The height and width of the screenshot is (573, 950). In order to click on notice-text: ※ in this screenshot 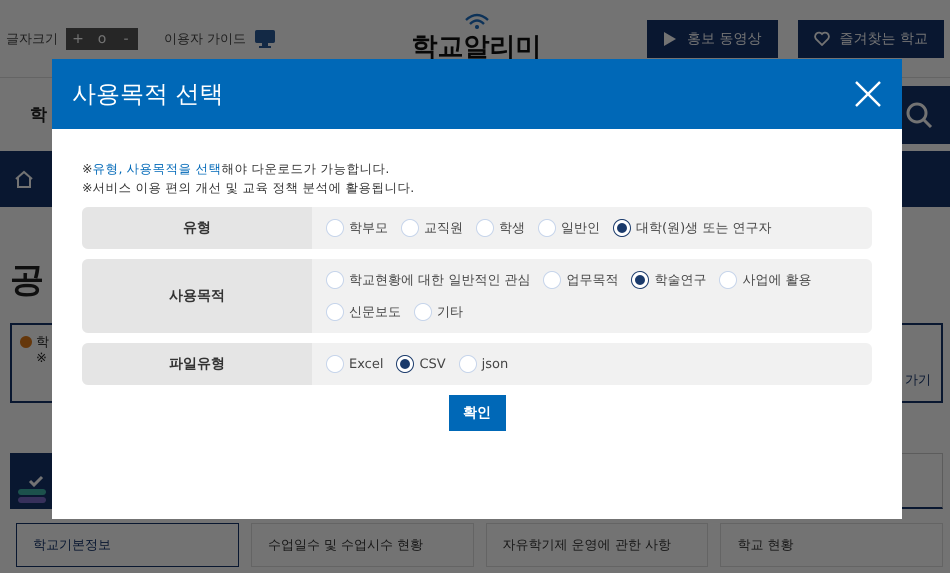, I will do `click(41, 358)`.